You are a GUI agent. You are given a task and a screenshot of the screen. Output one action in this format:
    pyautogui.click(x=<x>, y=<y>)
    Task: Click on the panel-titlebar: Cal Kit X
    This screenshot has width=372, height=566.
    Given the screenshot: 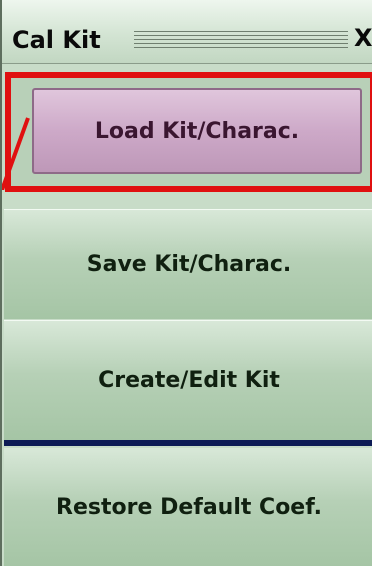 What is the action you would take?
    pyautogui.click(x=187, y=32)
    